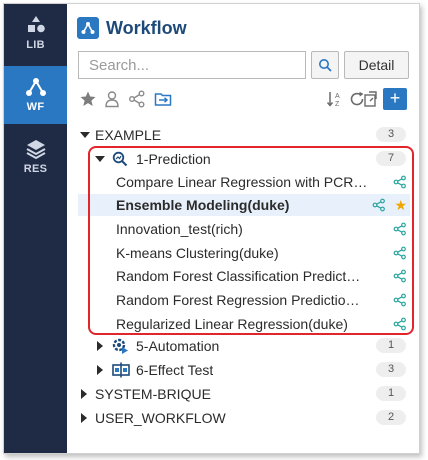 The height and width of the screenshot is (460, 428). Describe the element at coordinates (35, 149) in the screenshot. I see `layers-icon` at that location.